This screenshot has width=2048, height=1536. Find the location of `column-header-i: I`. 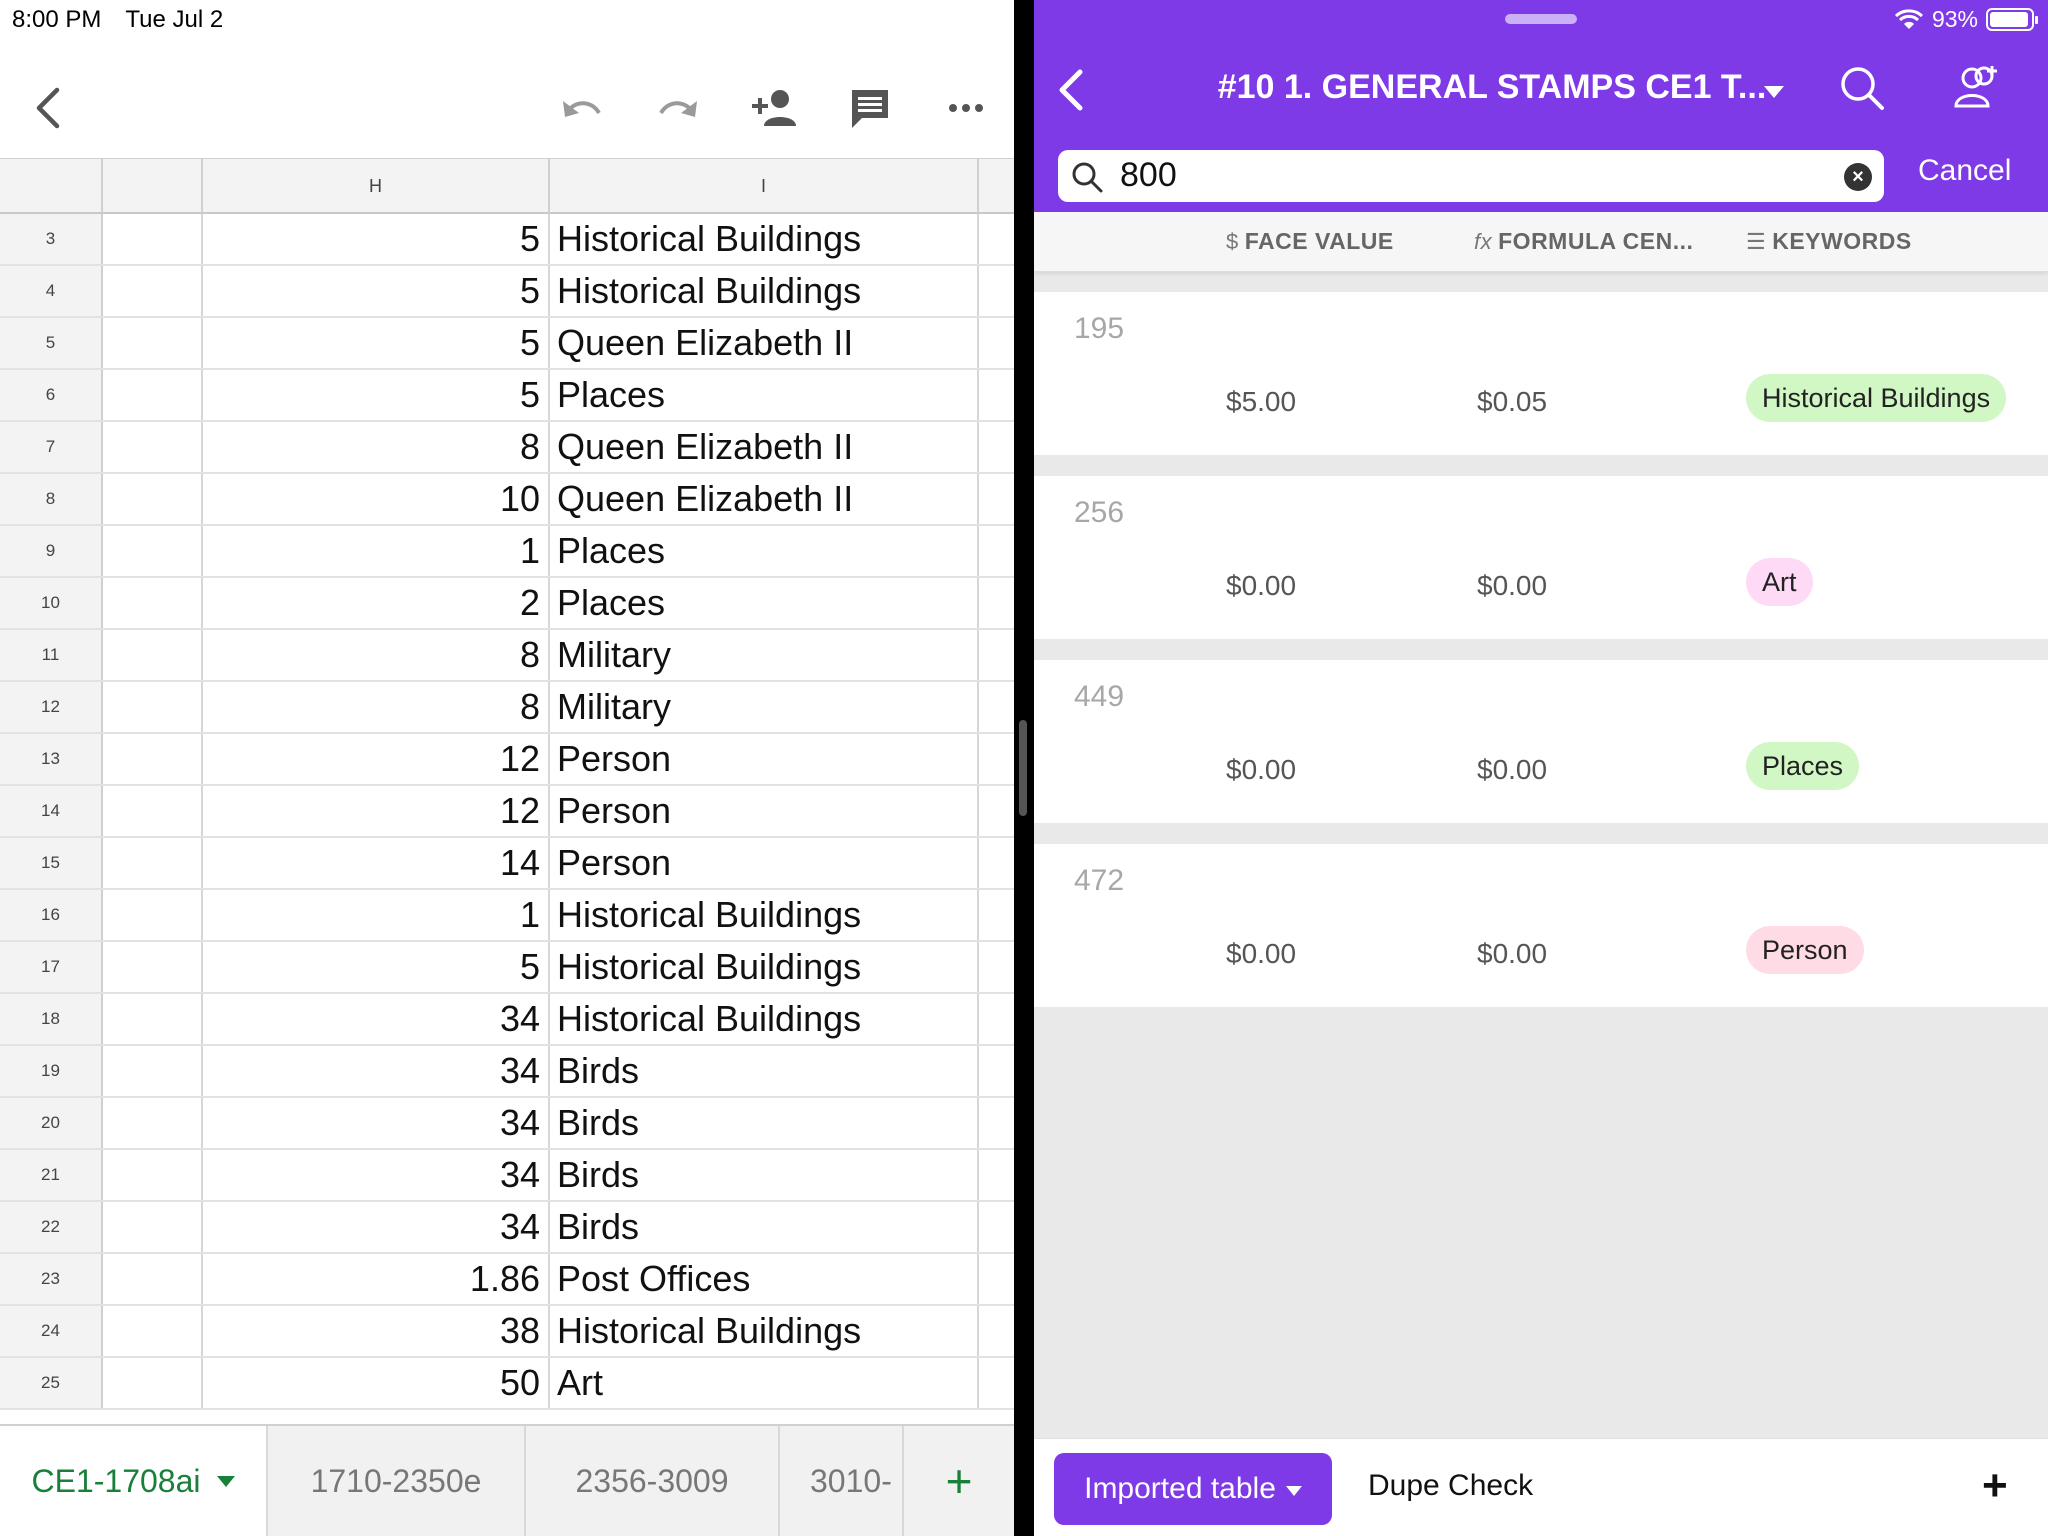

column-header-i: I is located at coordinates (764, 186).